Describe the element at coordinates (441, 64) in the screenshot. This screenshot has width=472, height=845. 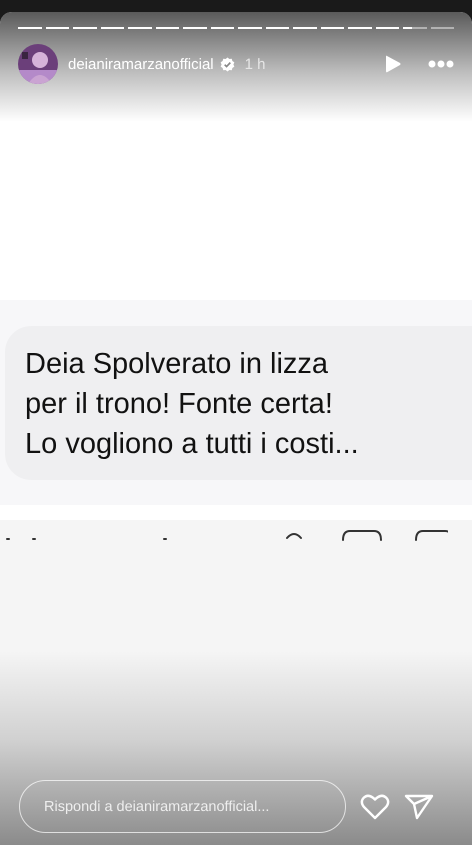
I see `more-options-icon` at that location.